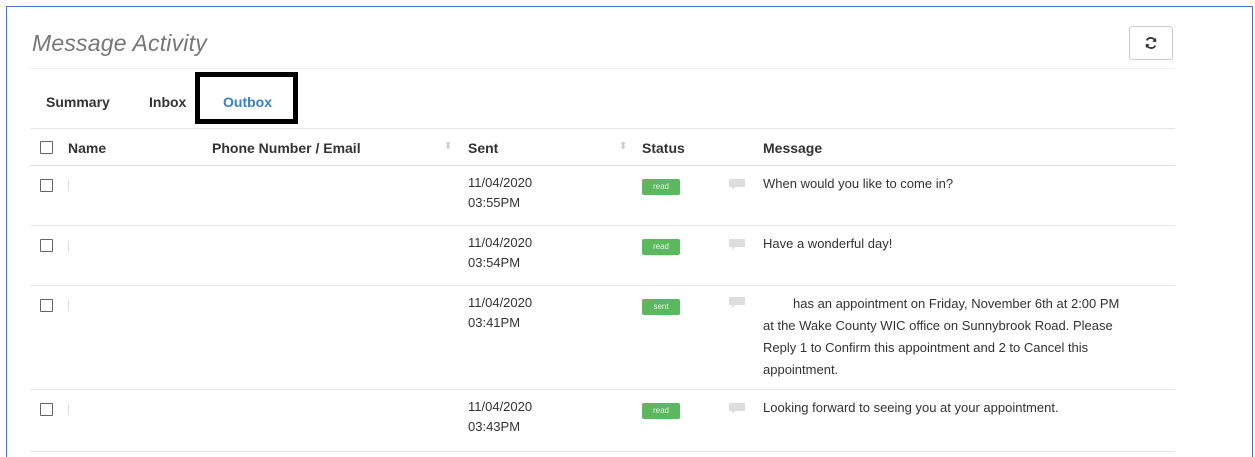  I want to click on header-contact: Phone Number / Email, so click(286, 148).